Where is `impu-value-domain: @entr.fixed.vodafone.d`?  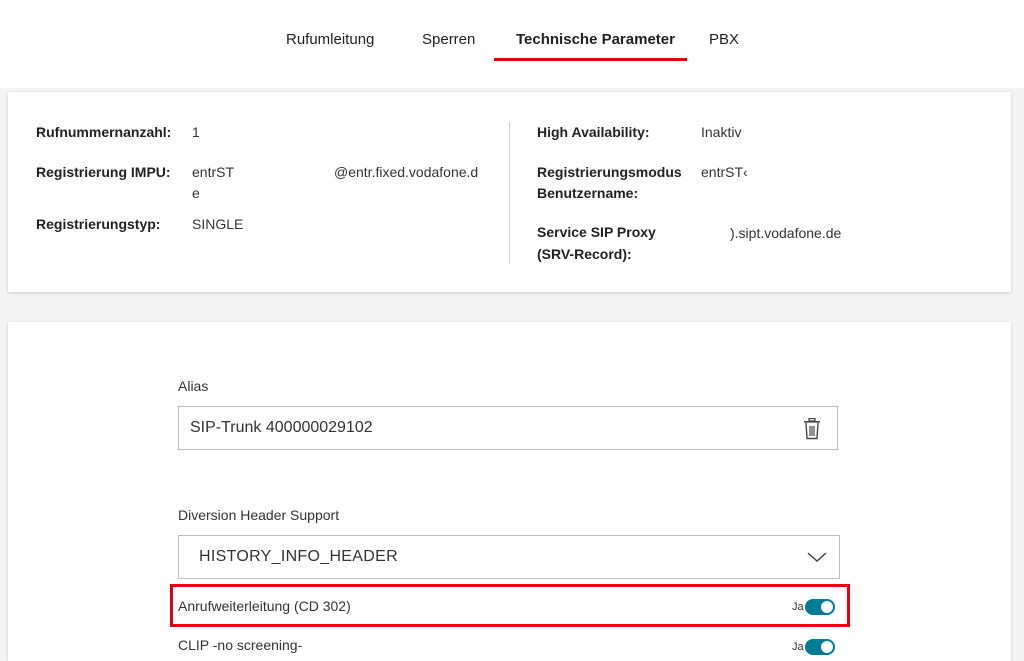
impu-value-domain: @entr.fixed.vodafone.d is located at coordinates (406, 172).